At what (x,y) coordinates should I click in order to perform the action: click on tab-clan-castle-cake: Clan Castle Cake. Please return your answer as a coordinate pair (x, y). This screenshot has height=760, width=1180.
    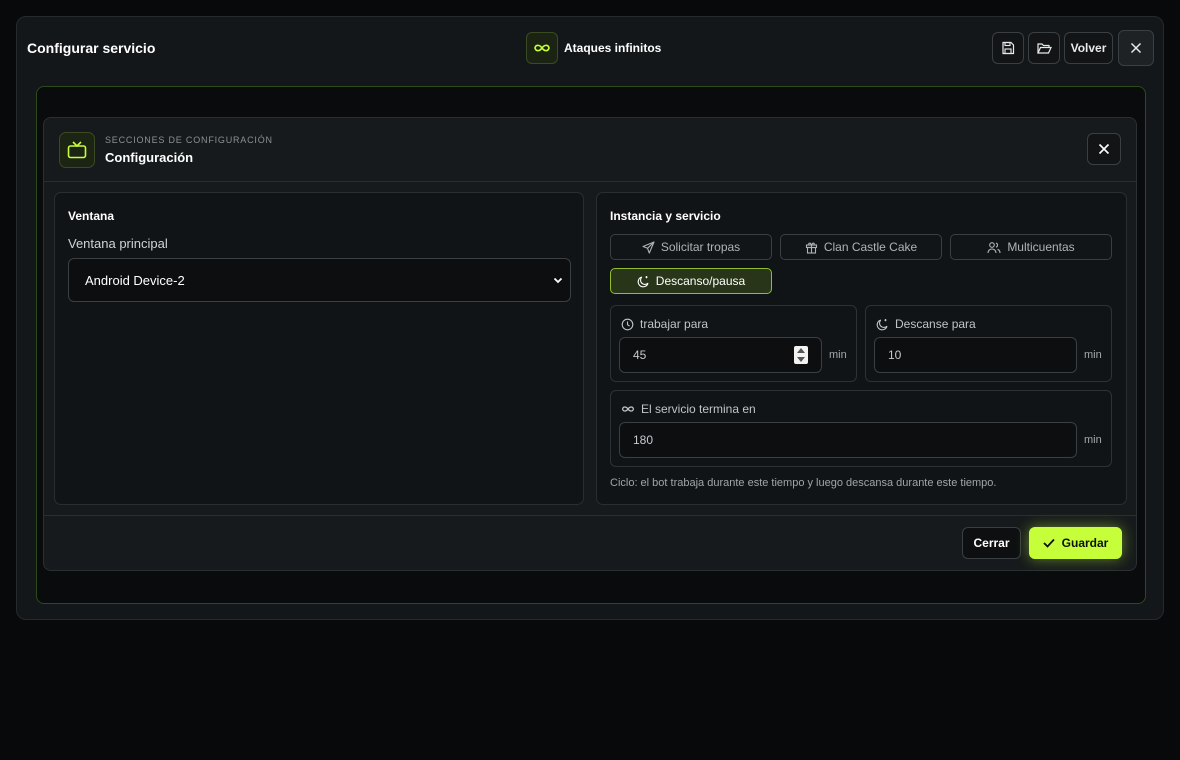
    Looking at the image, I should click on (861, 247).